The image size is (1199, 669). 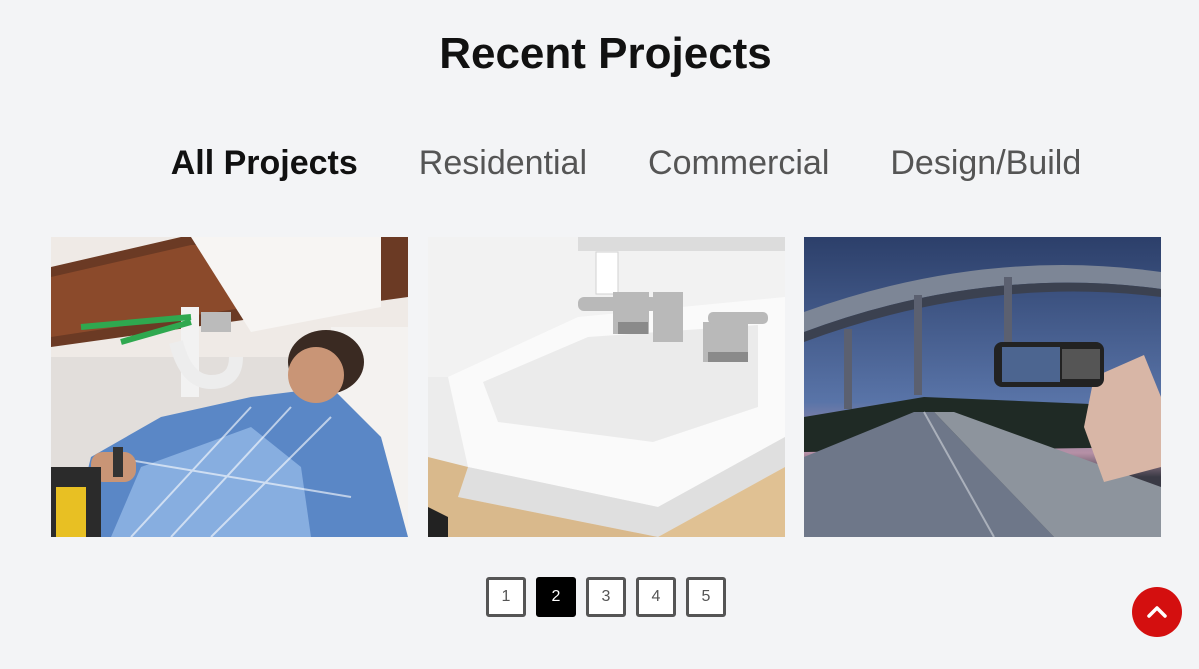 I want to click on pagination: 1 2 3 4 5, so click(x=606, y=597).